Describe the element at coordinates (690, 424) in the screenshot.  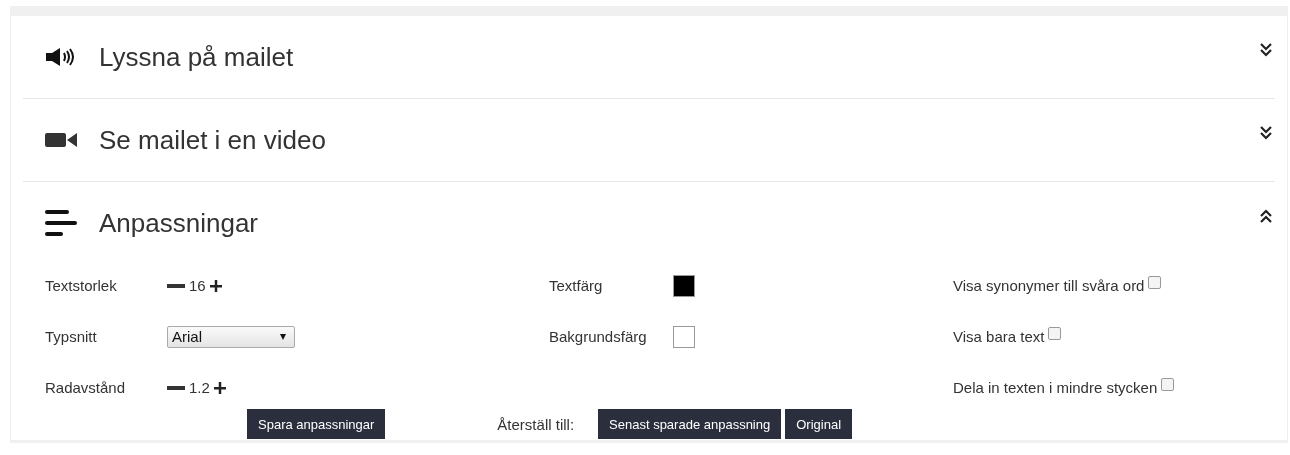
I see `reset-button: Senast sparade anpassning` at that location.